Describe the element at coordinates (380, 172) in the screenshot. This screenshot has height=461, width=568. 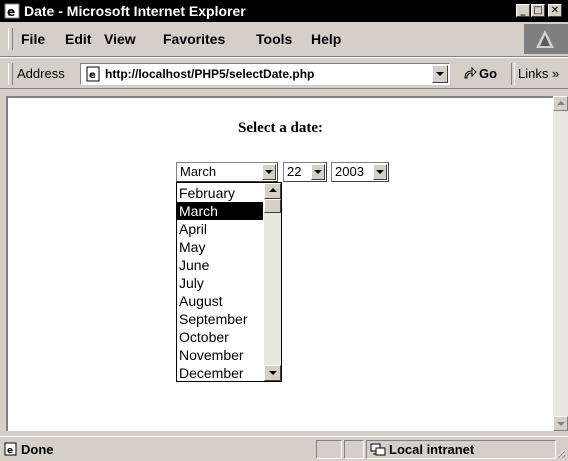
I see `year-select-arrow-button` at that location.